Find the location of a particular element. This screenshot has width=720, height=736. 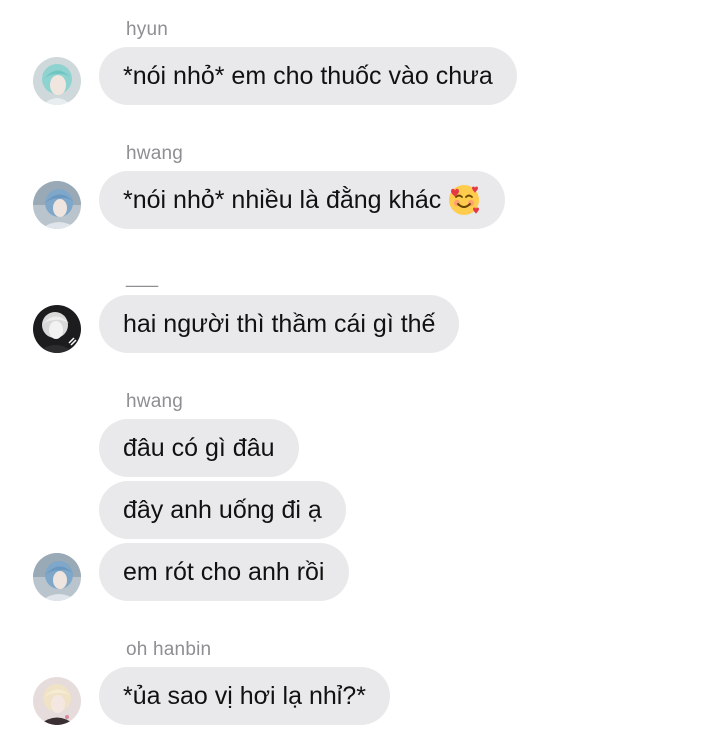

message-text: *nói nhỏ* em cho thuốc vào chưa is located at coordinates (308, 75).